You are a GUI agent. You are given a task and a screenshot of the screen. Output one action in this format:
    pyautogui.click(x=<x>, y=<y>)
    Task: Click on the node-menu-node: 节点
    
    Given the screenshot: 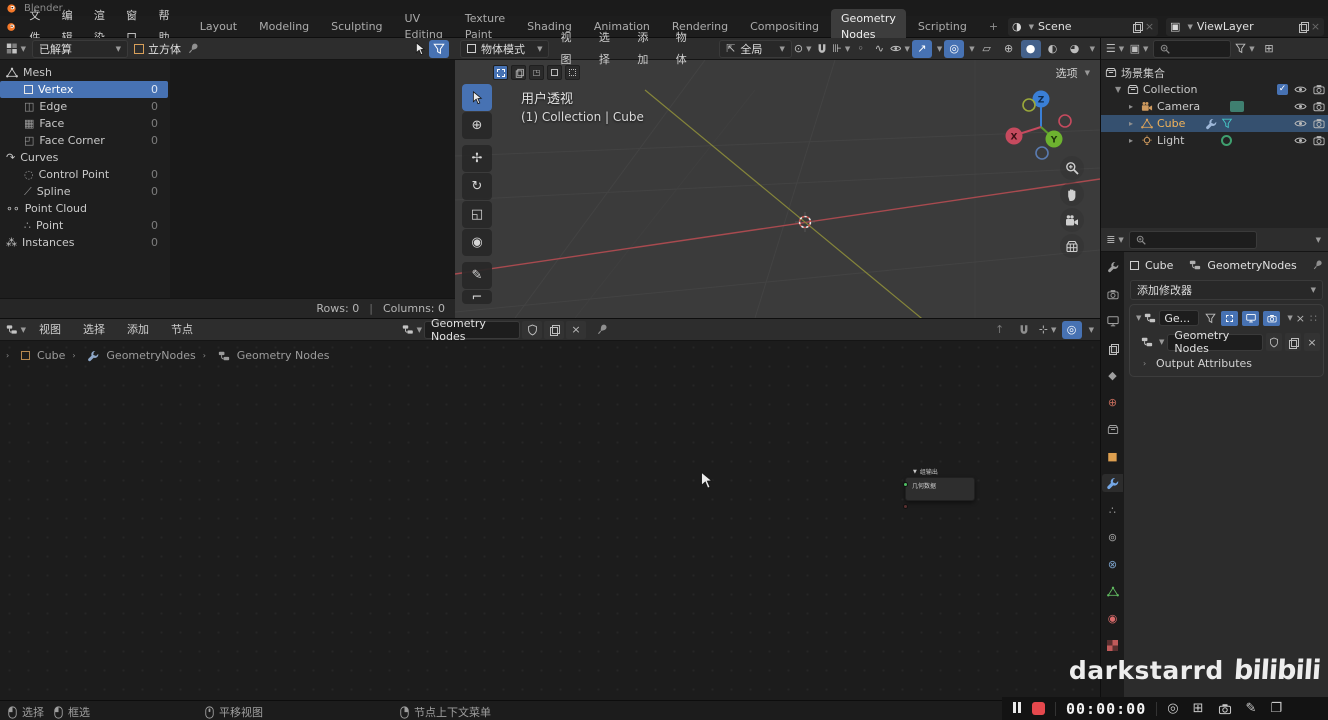 What is the action you would take?
    pyautogui.click(x=182, y=330)
    